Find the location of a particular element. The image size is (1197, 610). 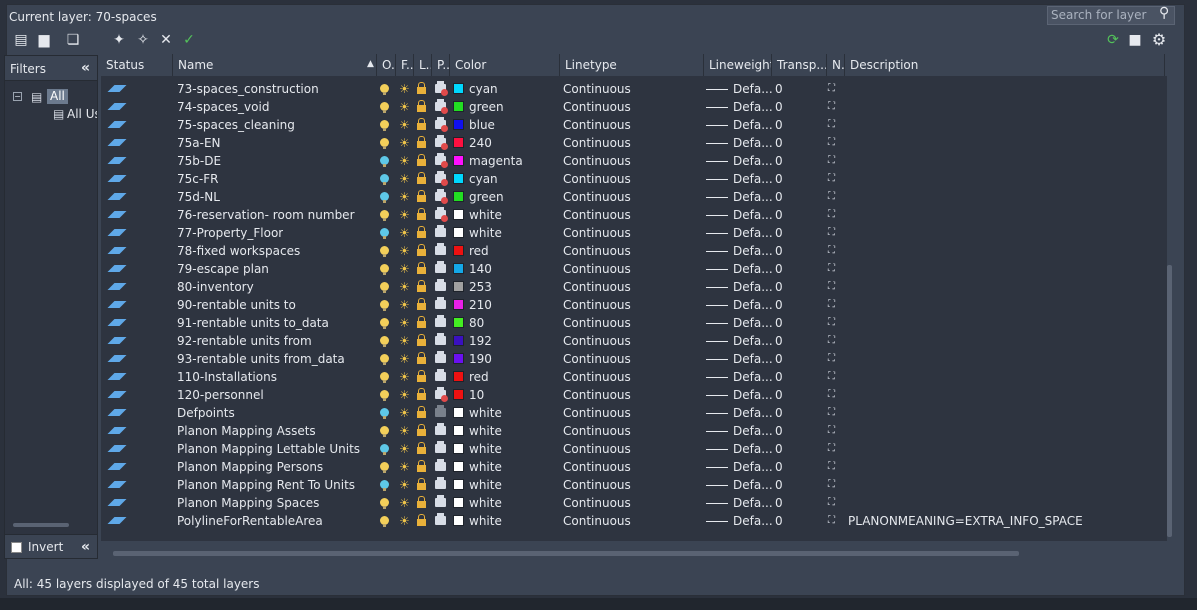

layer-name: 73-spaces_construction is located at coordinates (248, 89).